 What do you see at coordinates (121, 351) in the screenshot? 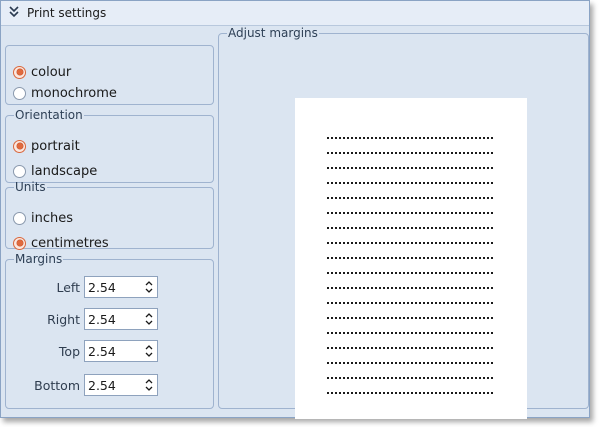
I see `margin-top-spinner: 2.54` at bounding box center [121, 351].